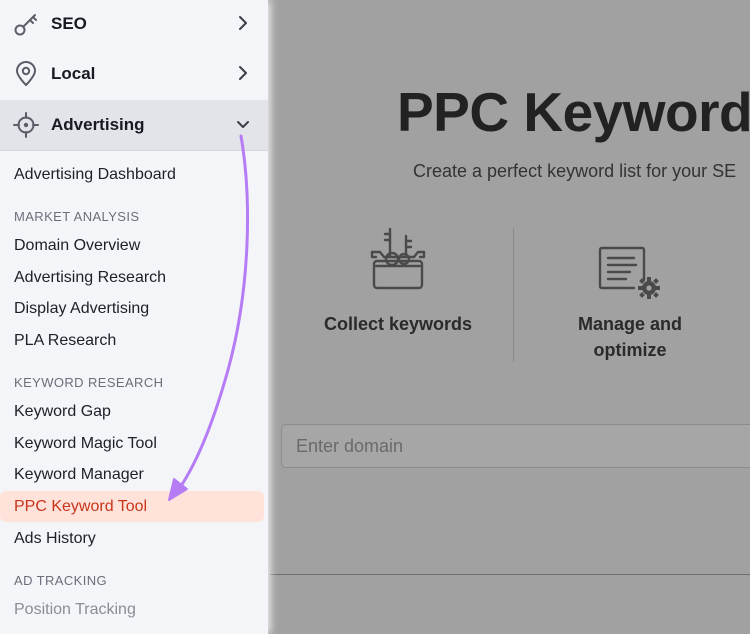 This screenshot has height=634, width=750. I want to click on sidebar-item-position-tracking: Position Tracking, so click(132, 609).